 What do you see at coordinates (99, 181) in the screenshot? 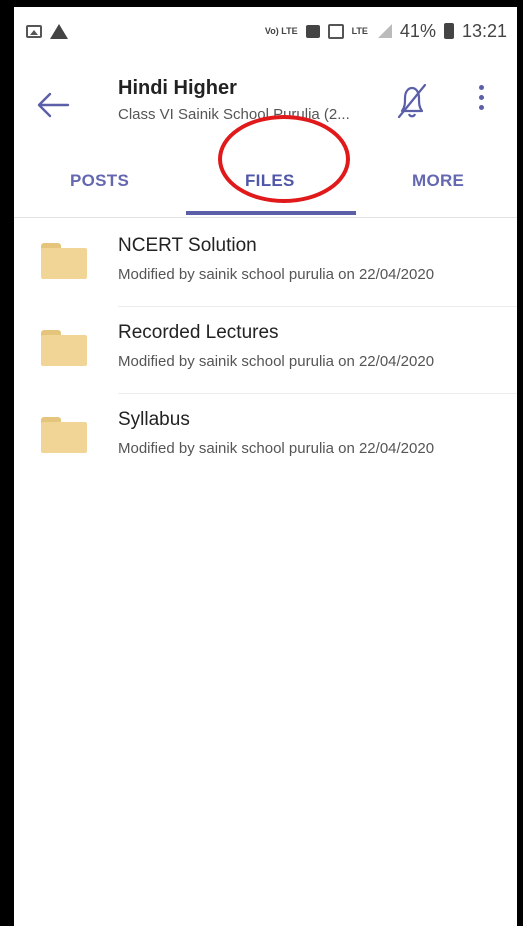
I see `tab-posts: POSTS` at bounding box center [99, 181].